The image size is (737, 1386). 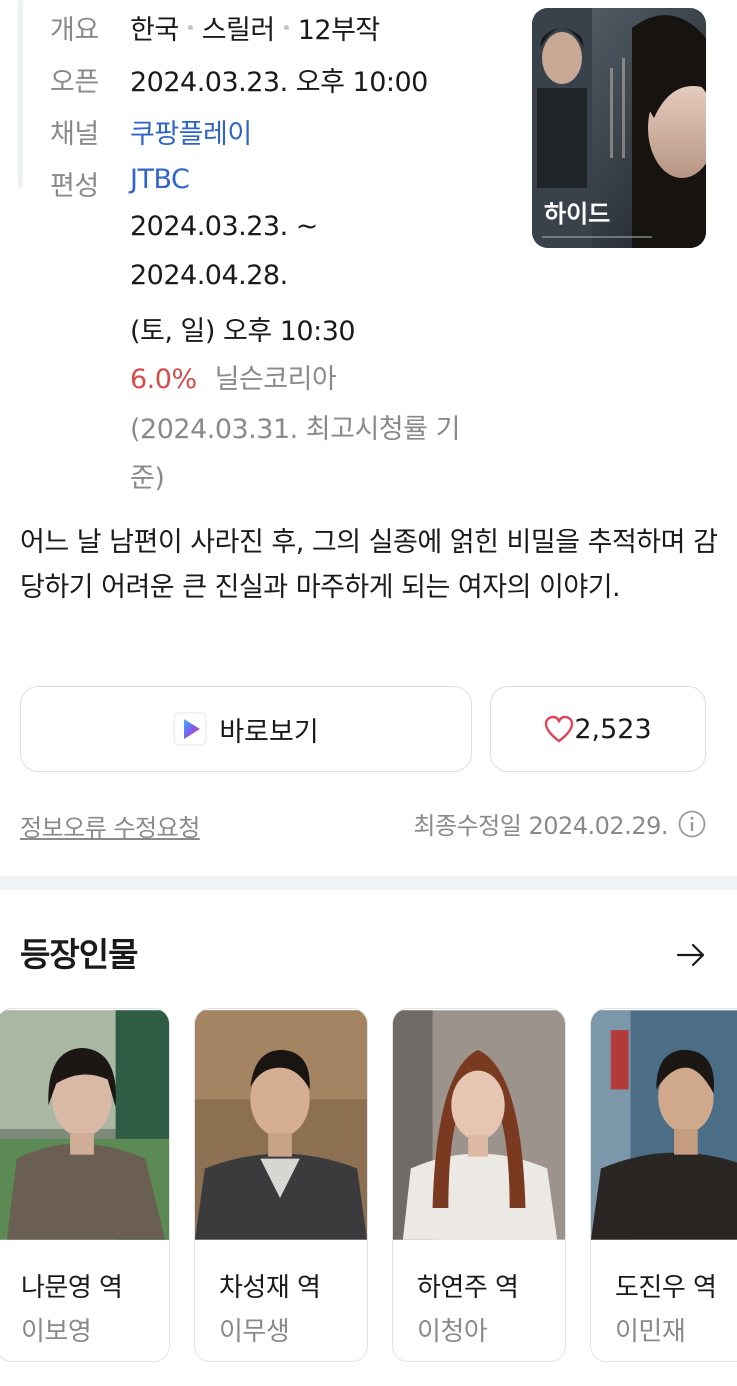 What do you see at coordinates (452, 1332) in the screenshot?
I see `actor-name: 이청아` at bounding box center [452, 1332].